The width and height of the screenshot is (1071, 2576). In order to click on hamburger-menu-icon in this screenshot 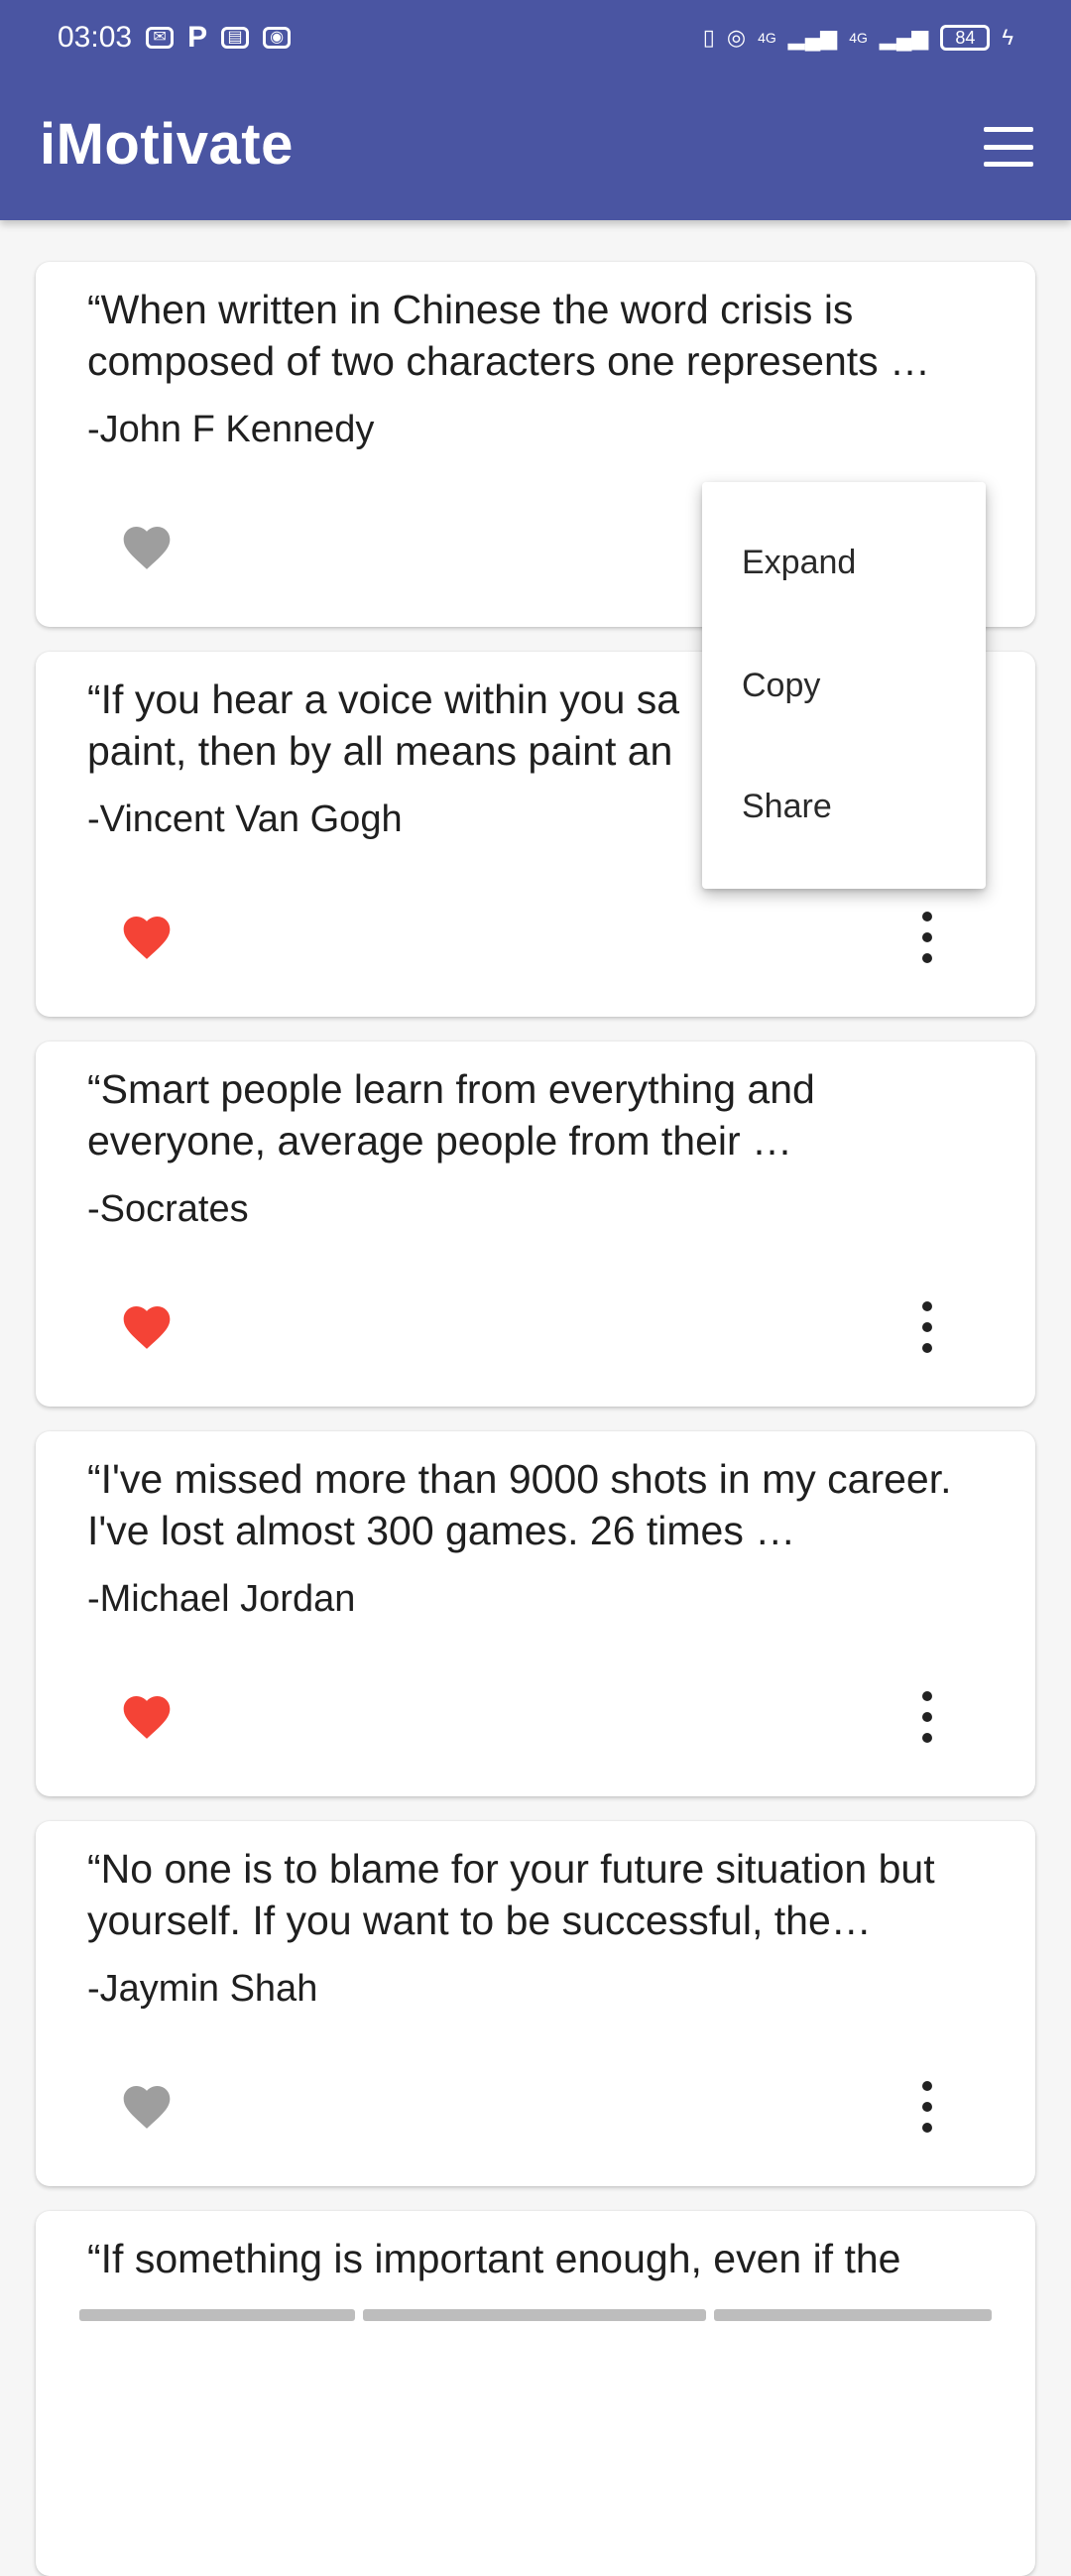, I will do `click(1008, 147)`.